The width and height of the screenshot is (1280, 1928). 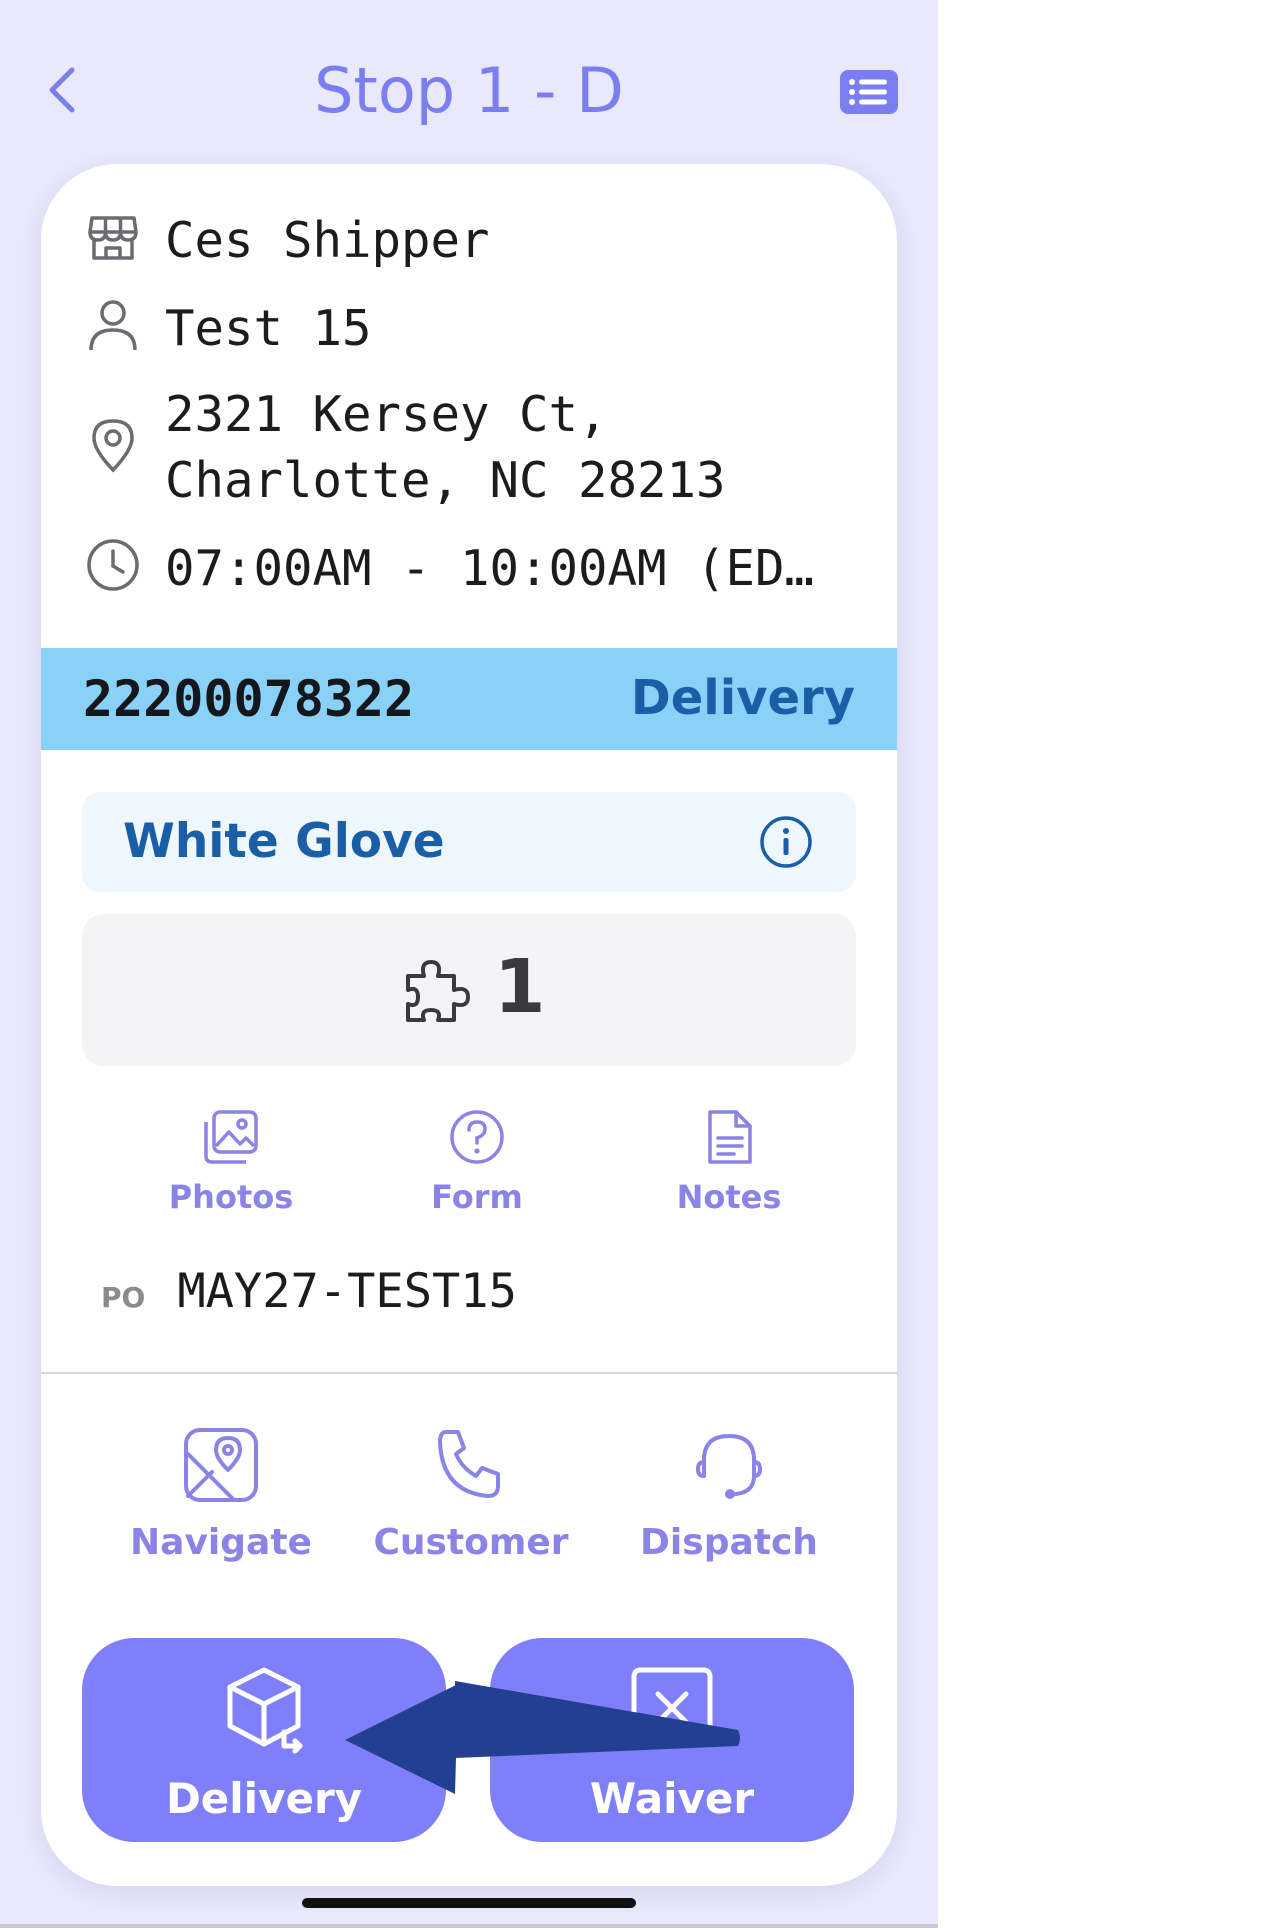 What do you see at coordinates (729, 1197) in the screenshot?
I see `notes-label: Notes` at bounding box center [729, 1197].